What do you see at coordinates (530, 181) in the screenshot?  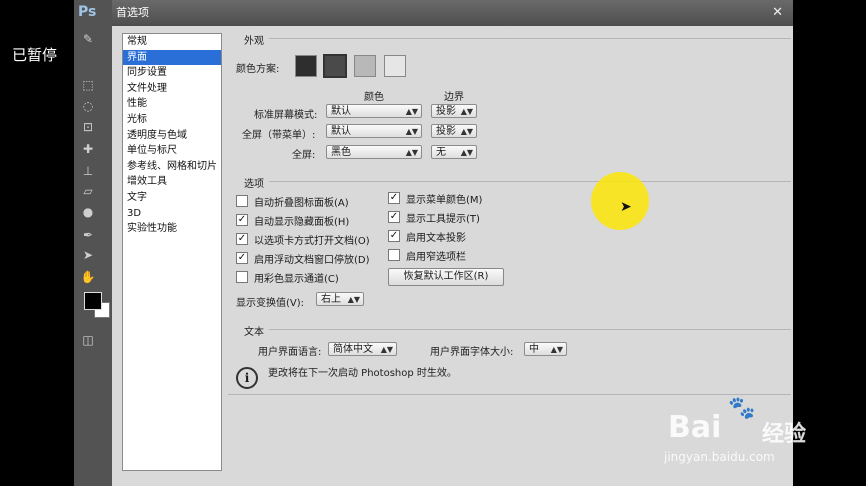 I see `options-divider` at bounding box center [530, 181].